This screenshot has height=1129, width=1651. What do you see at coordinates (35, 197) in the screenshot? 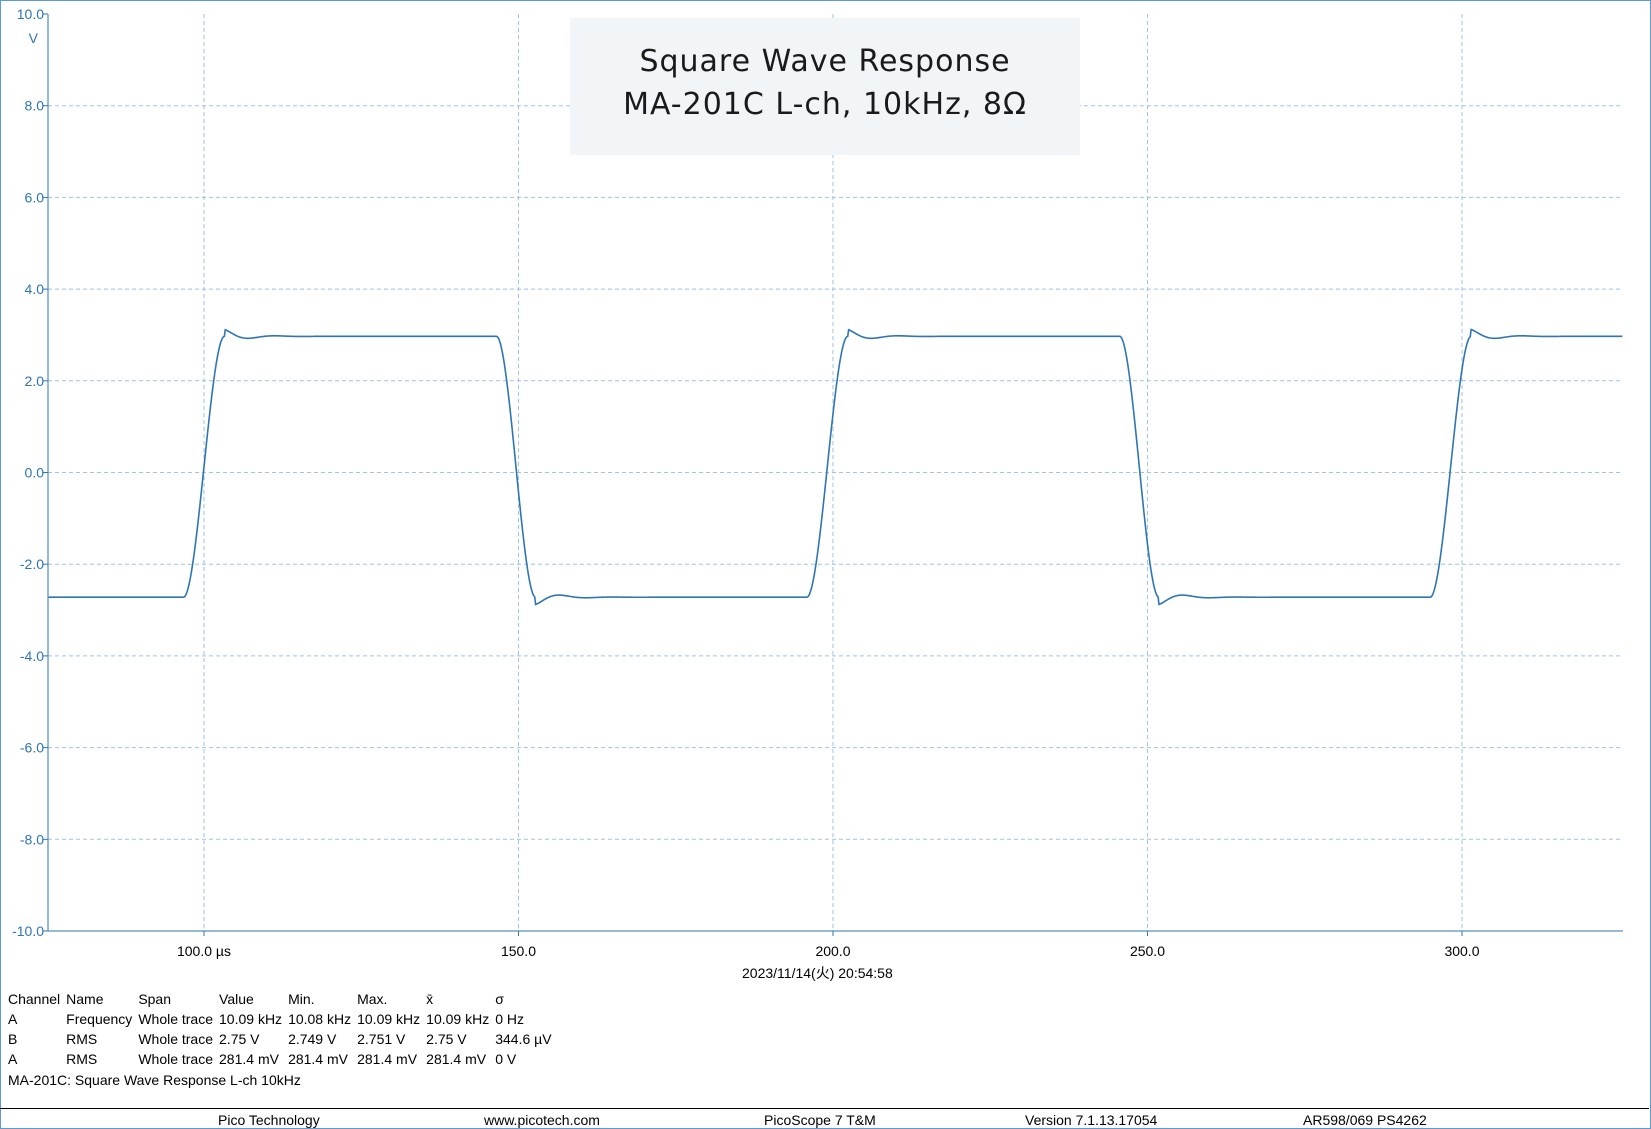
I see `y-tick-label: 6.0` at bounding box center [35, 197].